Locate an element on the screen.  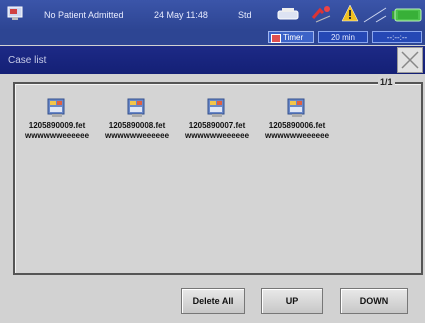
case-file-name: 1205890009.fet is located at coordinates (57, 125).